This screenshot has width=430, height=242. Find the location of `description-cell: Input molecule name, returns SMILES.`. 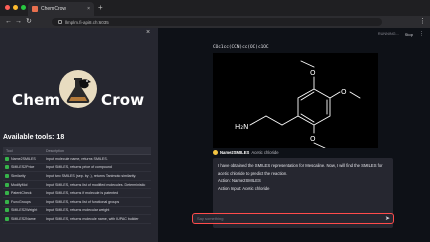

description-cell: Input molecule name, returns SMILES. is located at coordinates (77, 158).